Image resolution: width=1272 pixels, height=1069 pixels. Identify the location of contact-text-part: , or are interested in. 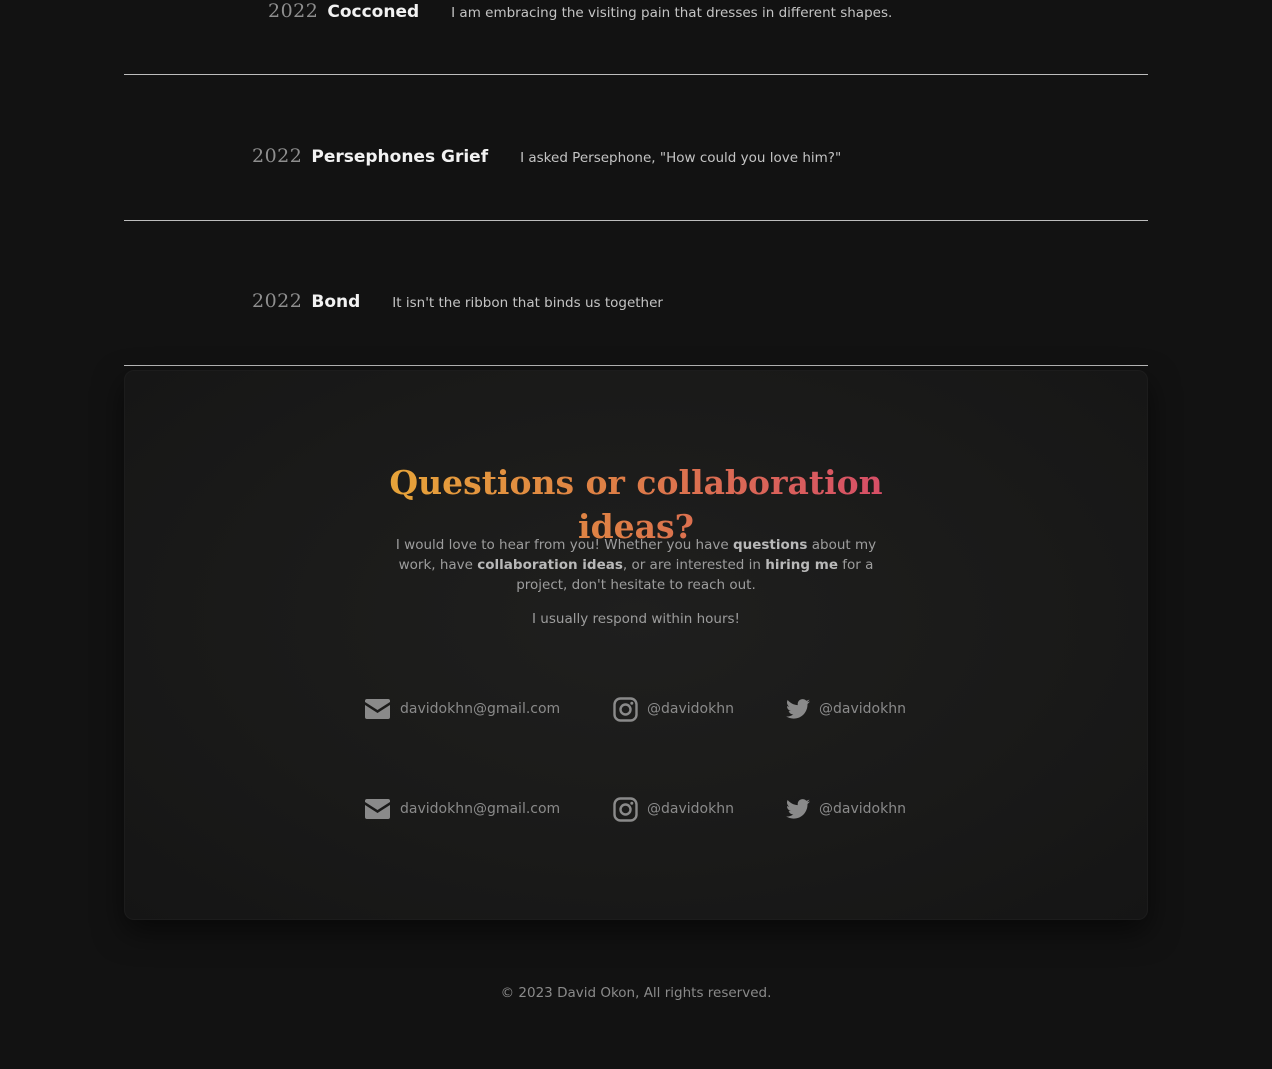
(694, 565).